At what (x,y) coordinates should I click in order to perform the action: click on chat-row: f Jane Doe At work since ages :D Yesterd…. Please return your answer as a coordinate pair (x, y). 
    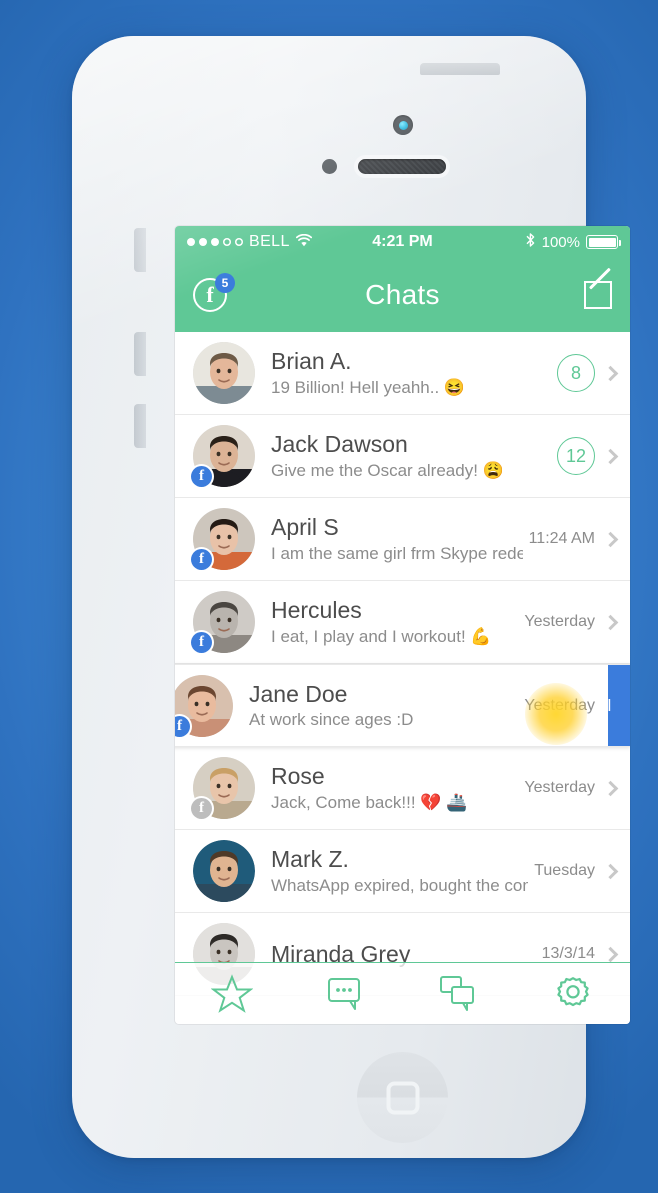
    Looking at the image, I should click on (402, 705).